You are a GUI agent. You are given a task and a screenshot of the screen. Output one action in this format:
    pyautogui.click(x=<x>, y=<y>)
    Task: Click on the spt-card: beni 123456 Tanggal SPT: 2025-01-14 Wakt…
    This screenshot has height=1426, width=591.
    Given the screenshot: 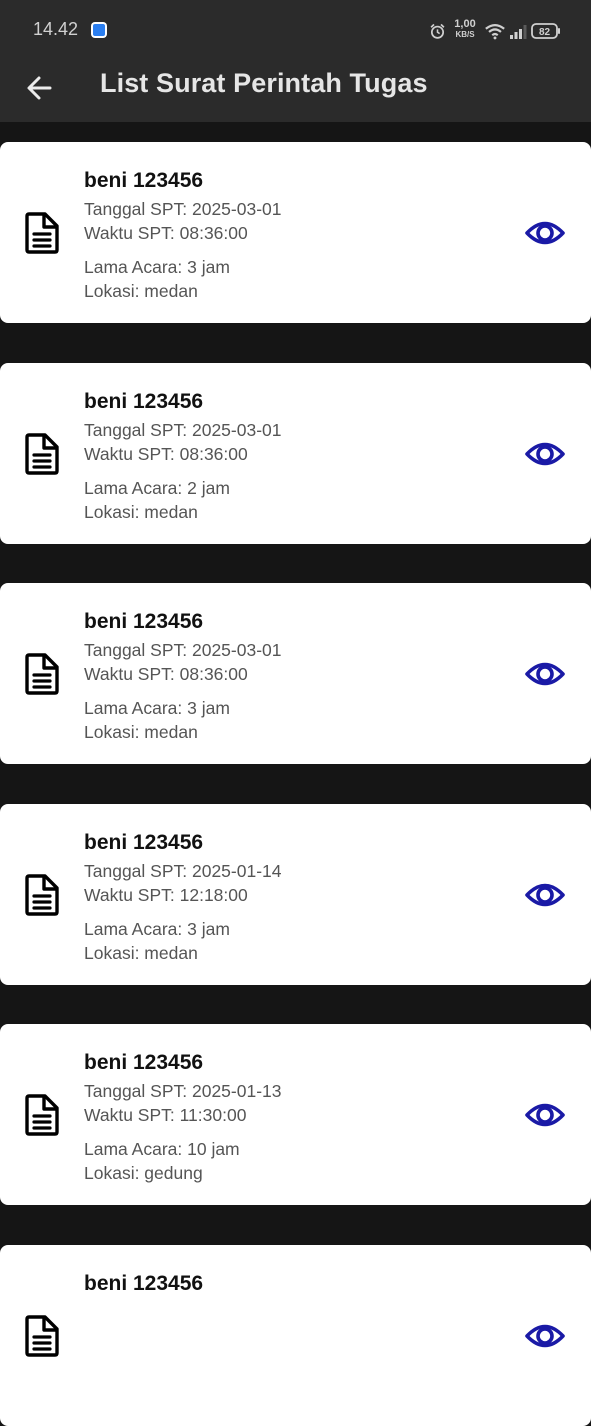 What is the action you would take?
    pyautogui.click(x=295, y=894)
    